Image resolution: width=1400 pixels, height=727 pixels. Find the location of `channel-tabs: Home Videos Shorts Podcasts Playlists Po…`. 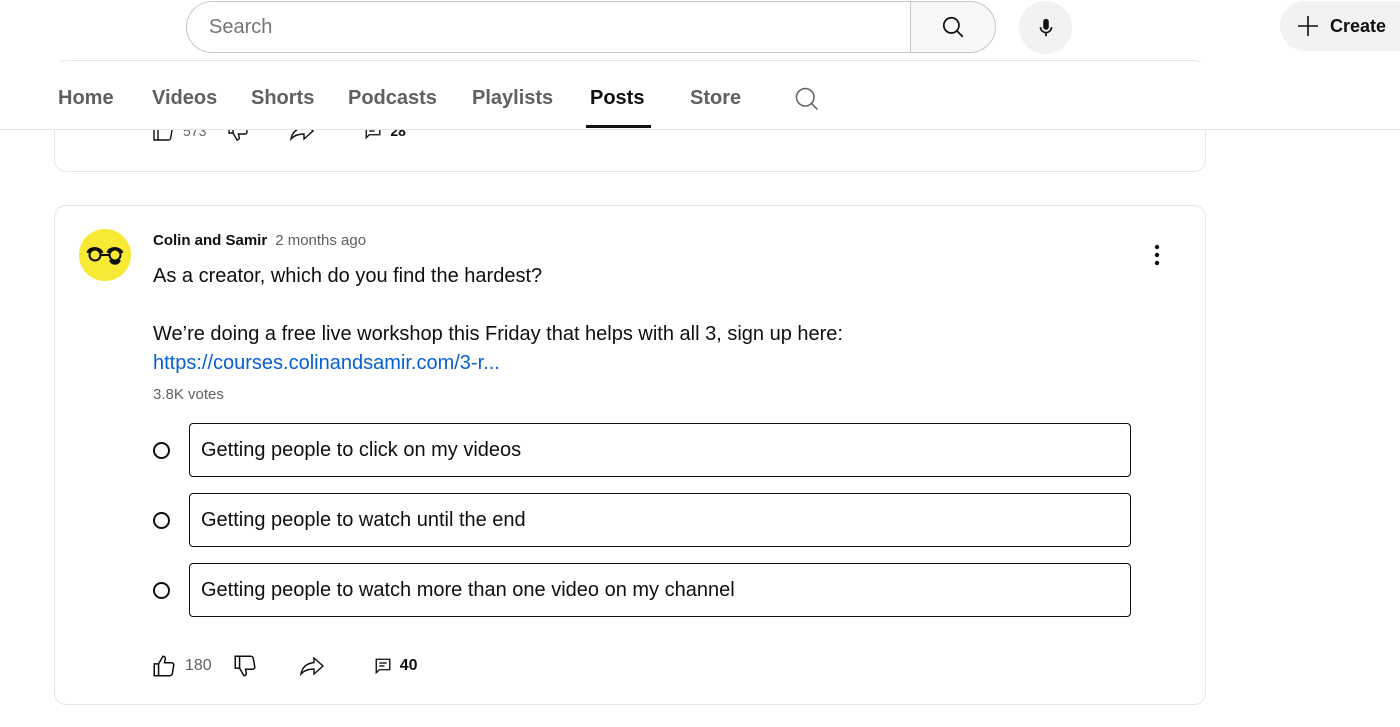

channel-tabs: Home Videos Shorts Podcasts Playlists Po… is located at coordinates (700, 96).